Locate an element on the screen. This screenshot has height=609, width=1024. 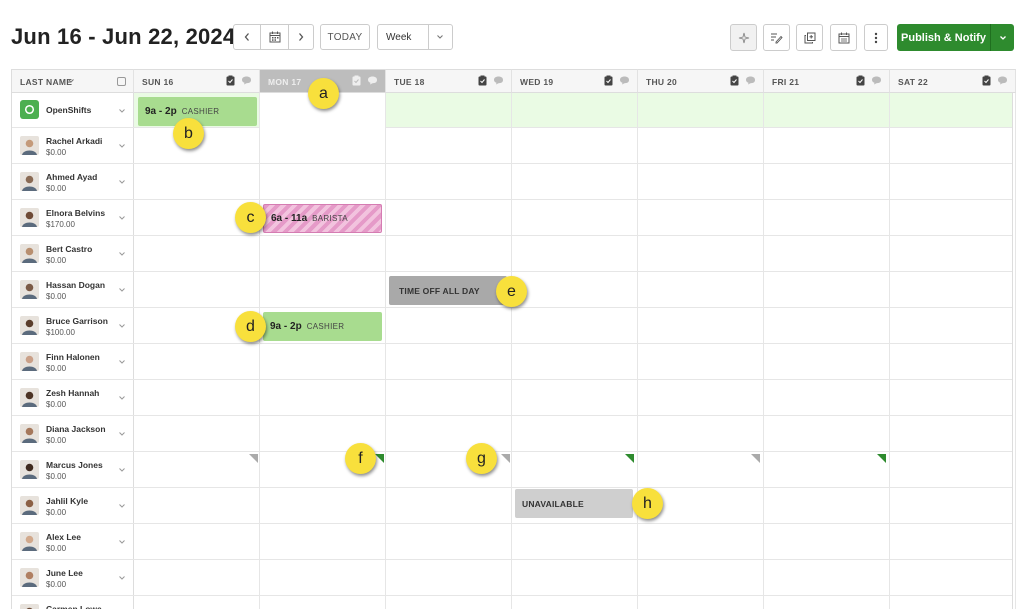
day-column-header: SUN 16 is located at coordinates (197, 81).